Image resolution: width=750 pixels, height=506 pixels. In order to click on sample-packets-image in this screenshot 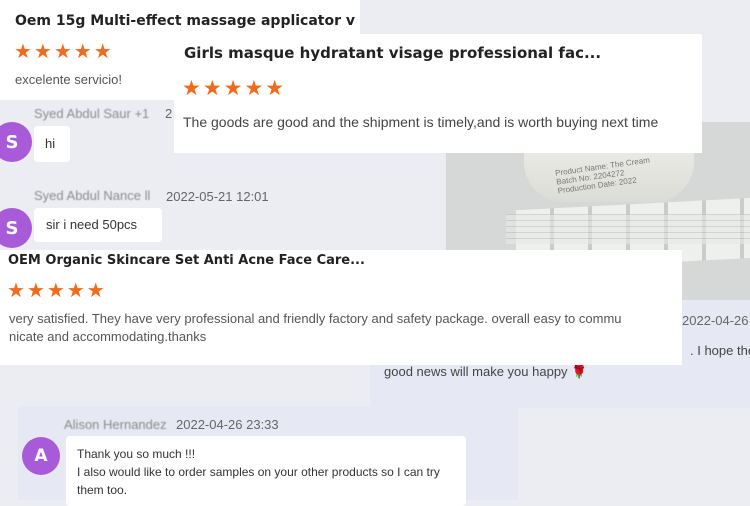, I will do `click(628, 229)`.